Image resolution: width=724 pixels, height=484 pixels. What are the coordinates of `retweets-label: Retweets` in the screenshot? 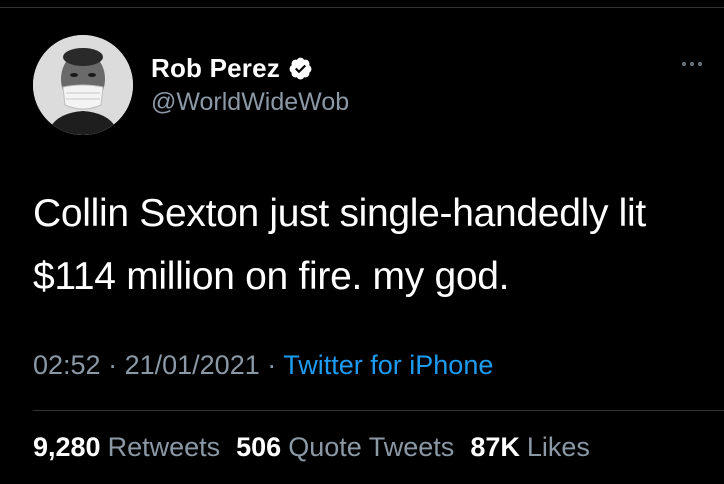 It's located at (164, 447).